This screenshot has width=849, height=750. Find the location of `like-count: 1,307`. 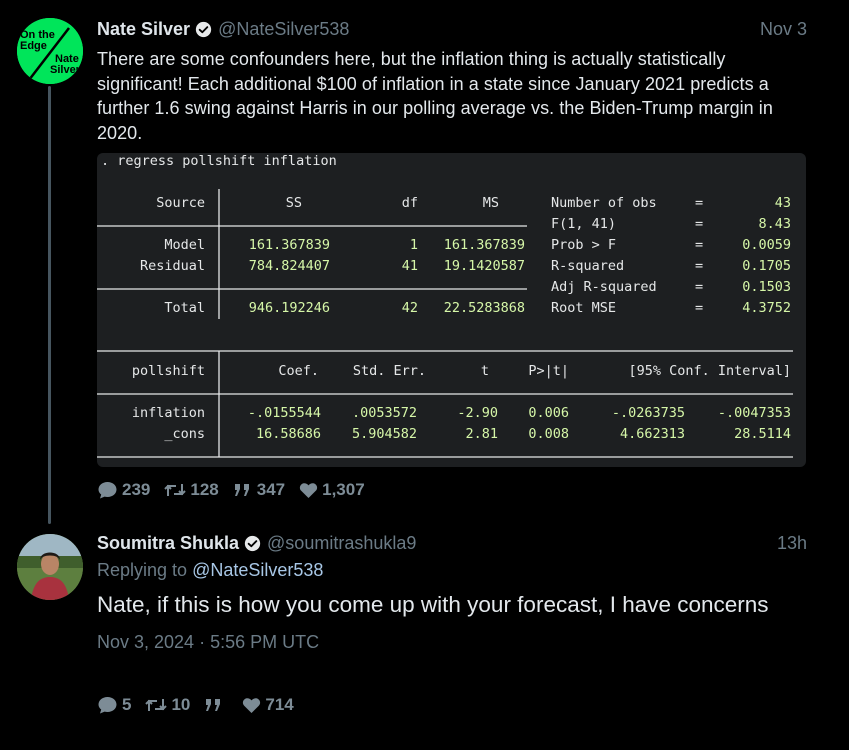

like-count: 1,307 is located at coordinates (343, 489).